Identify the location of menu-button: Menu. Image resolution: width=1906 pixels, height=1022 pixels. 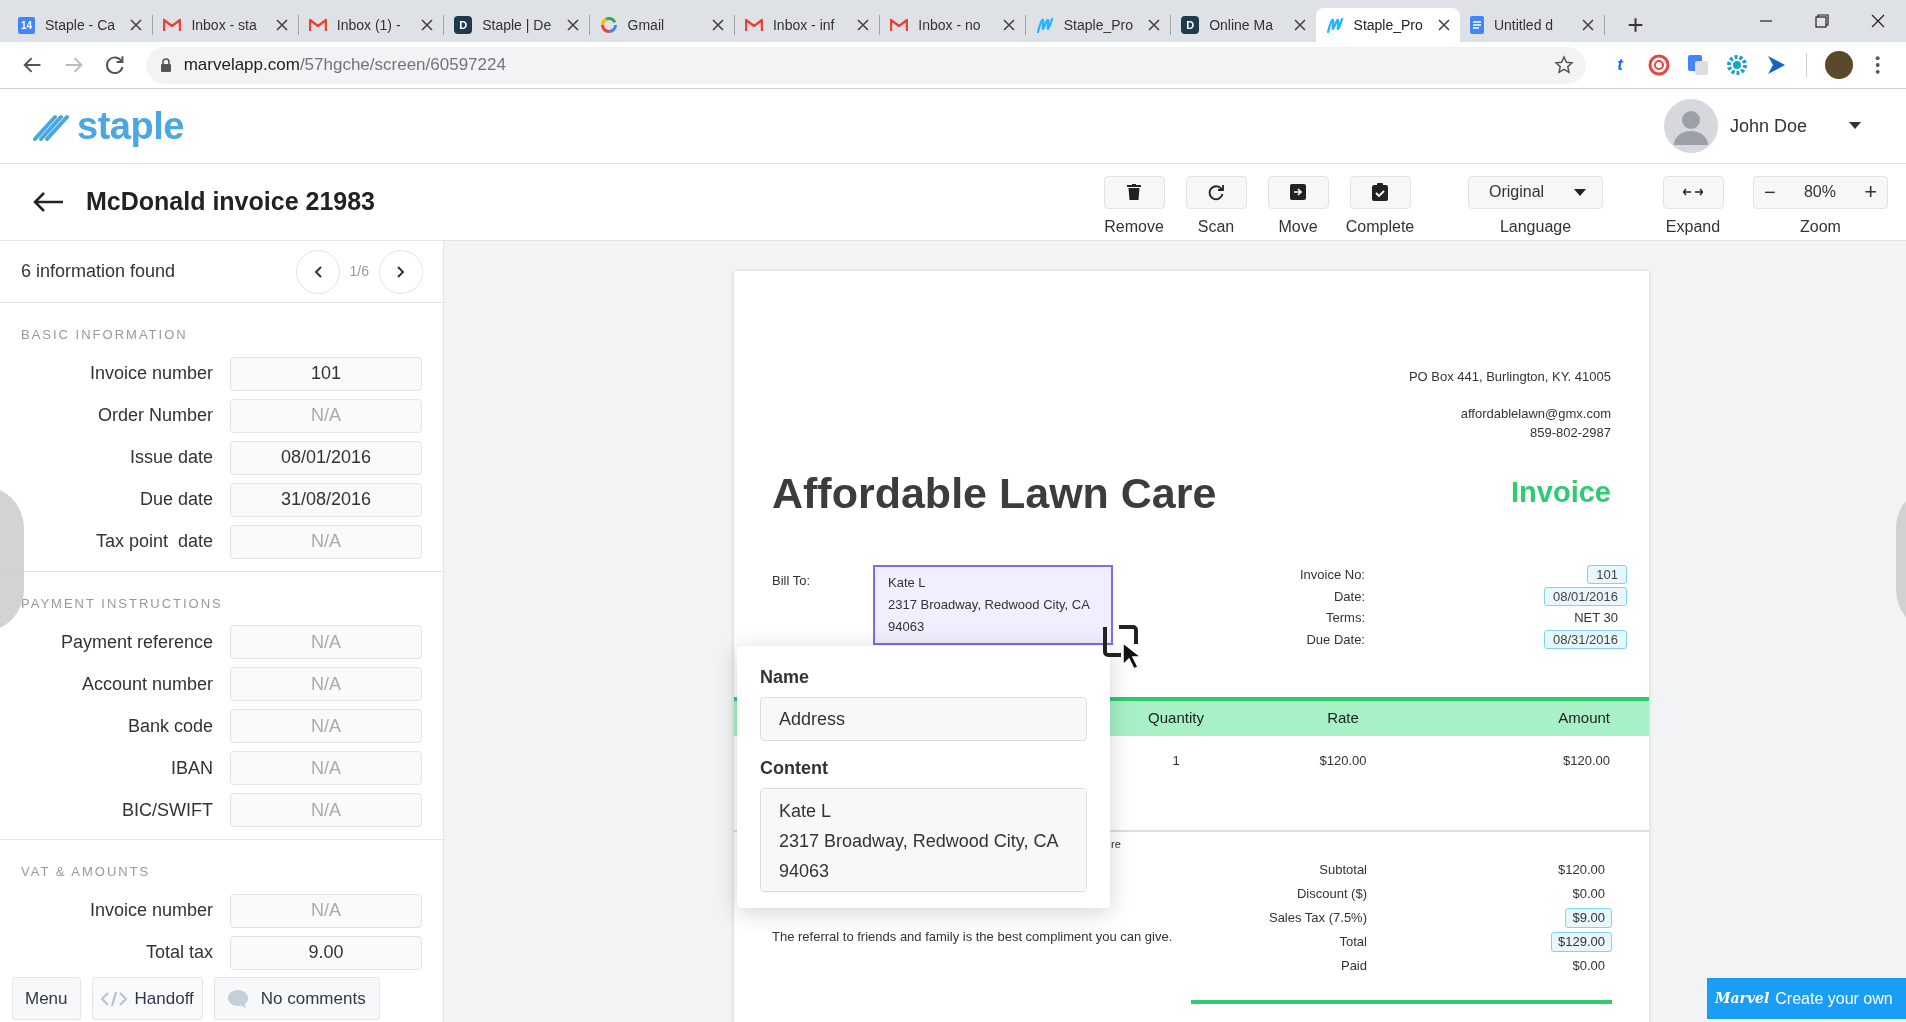
(46, 998).